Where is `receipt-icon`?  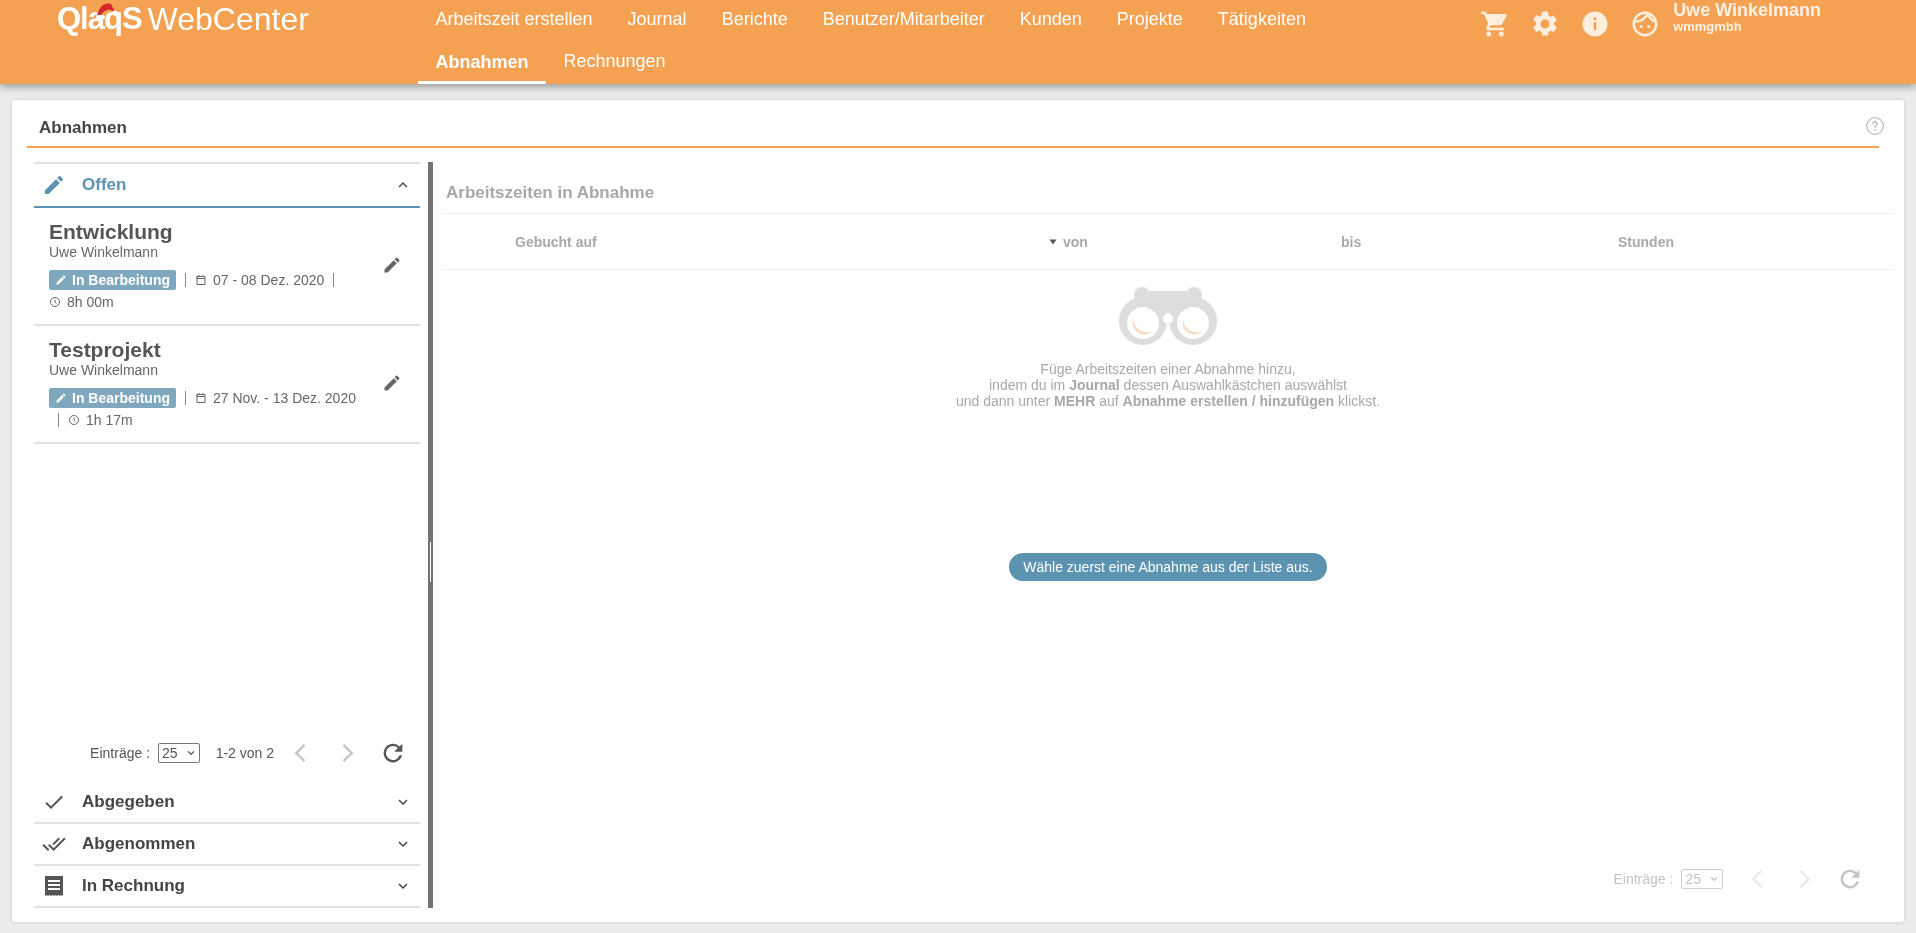
receipt-icon is located at coordinates (54, 886).